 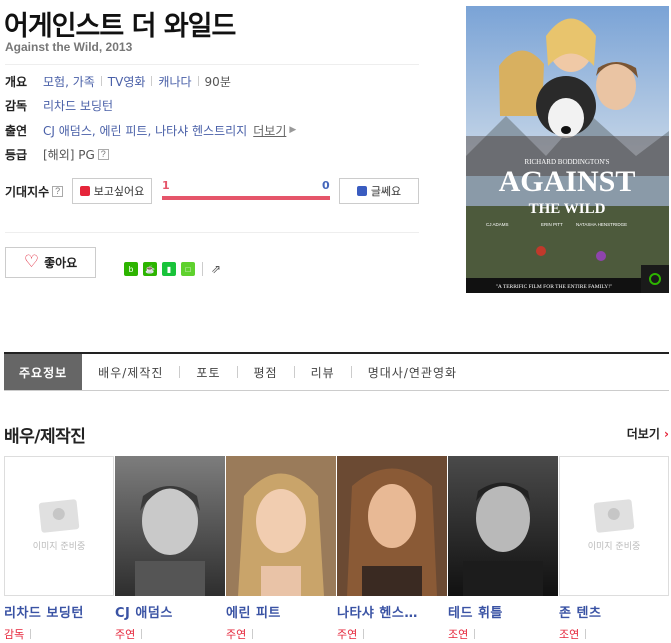 I want to click on cast-card: 이미지 준비중 존 텐츠 조연, so click(x=614, y=549).